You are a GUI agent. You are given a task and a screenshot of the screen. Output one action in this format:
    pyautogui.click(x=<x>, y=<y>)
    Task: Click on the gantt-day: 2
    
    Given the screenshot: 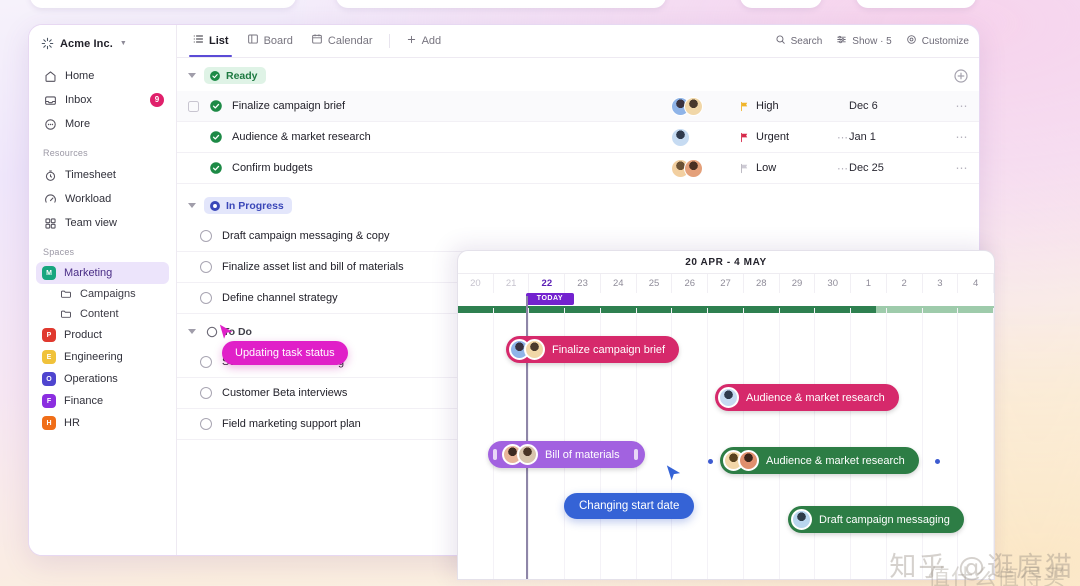 What is the action you would take?
    pyautogui.click(x=905, y=283)
    